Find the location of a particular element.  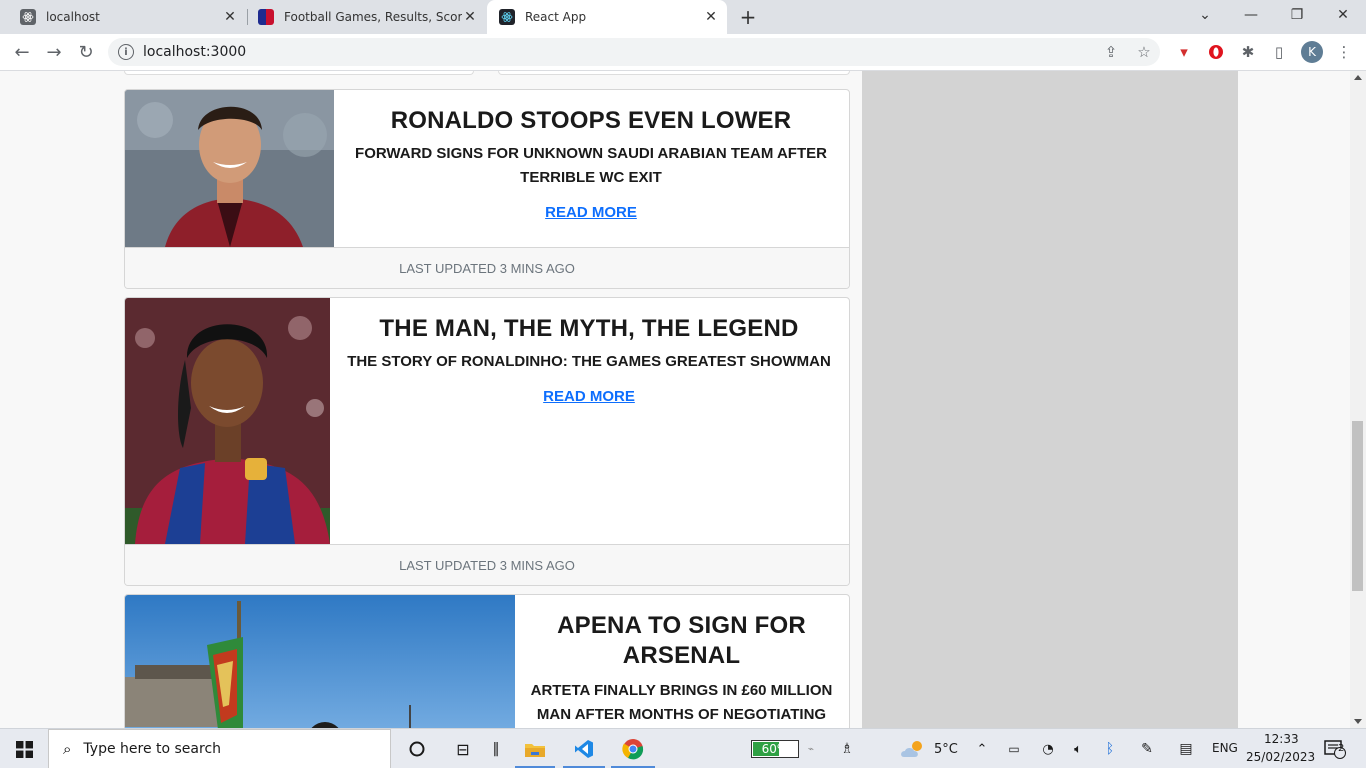

share-icon: ⇪ is located at coordinates (1111, 52).